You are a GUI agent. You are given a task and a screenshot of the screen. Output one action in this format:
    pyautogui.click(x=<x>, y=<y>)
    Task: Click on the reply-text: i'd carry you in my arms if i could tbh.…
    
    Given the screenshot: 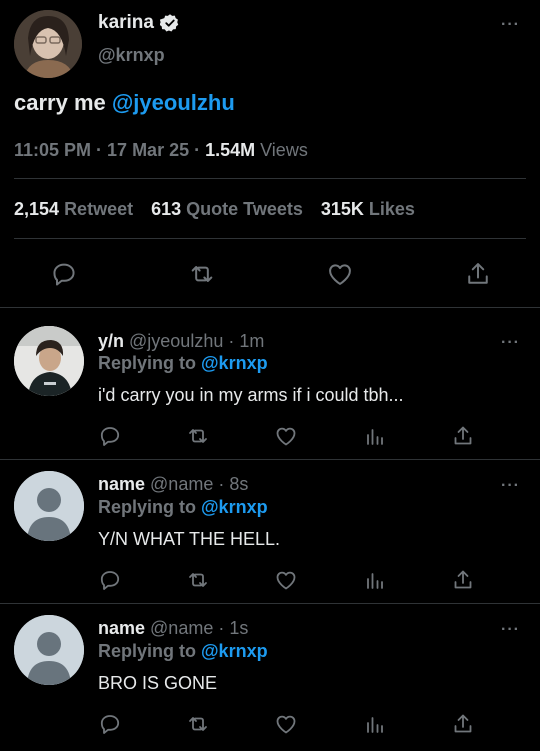 What is the action you would take?
    pyautogui.click(x=251, y=395)
    